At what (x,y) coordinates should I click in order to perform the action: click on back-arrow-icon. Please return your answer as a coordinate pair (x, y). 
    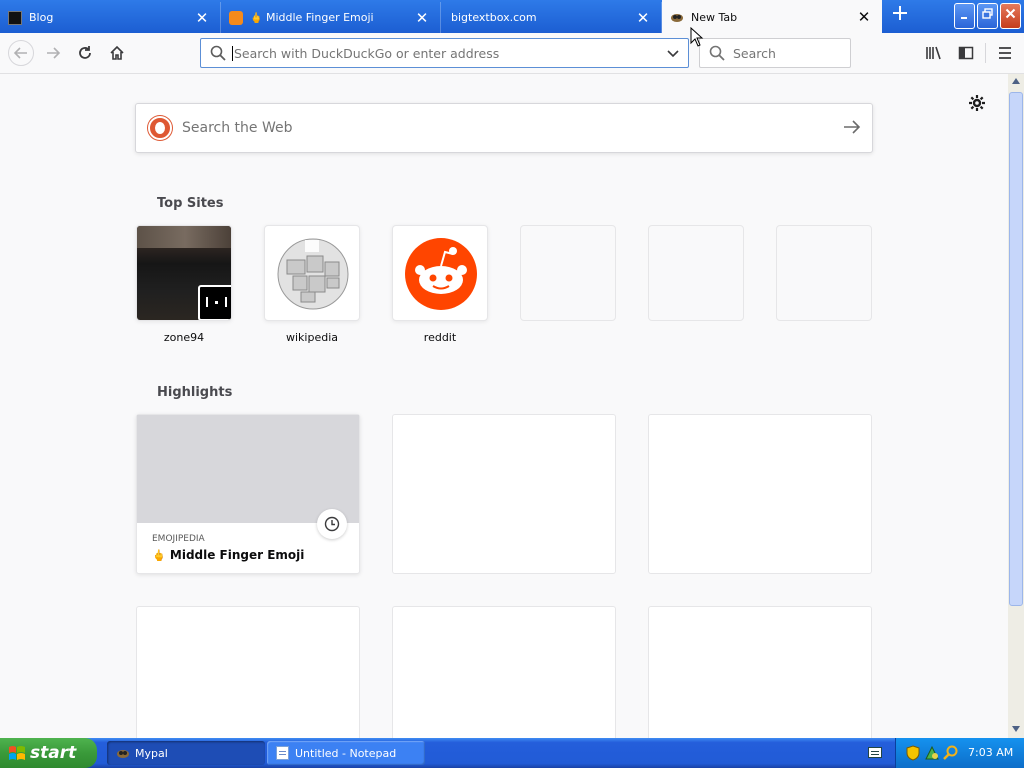
    Looking at the image, I should click on (20, 53).